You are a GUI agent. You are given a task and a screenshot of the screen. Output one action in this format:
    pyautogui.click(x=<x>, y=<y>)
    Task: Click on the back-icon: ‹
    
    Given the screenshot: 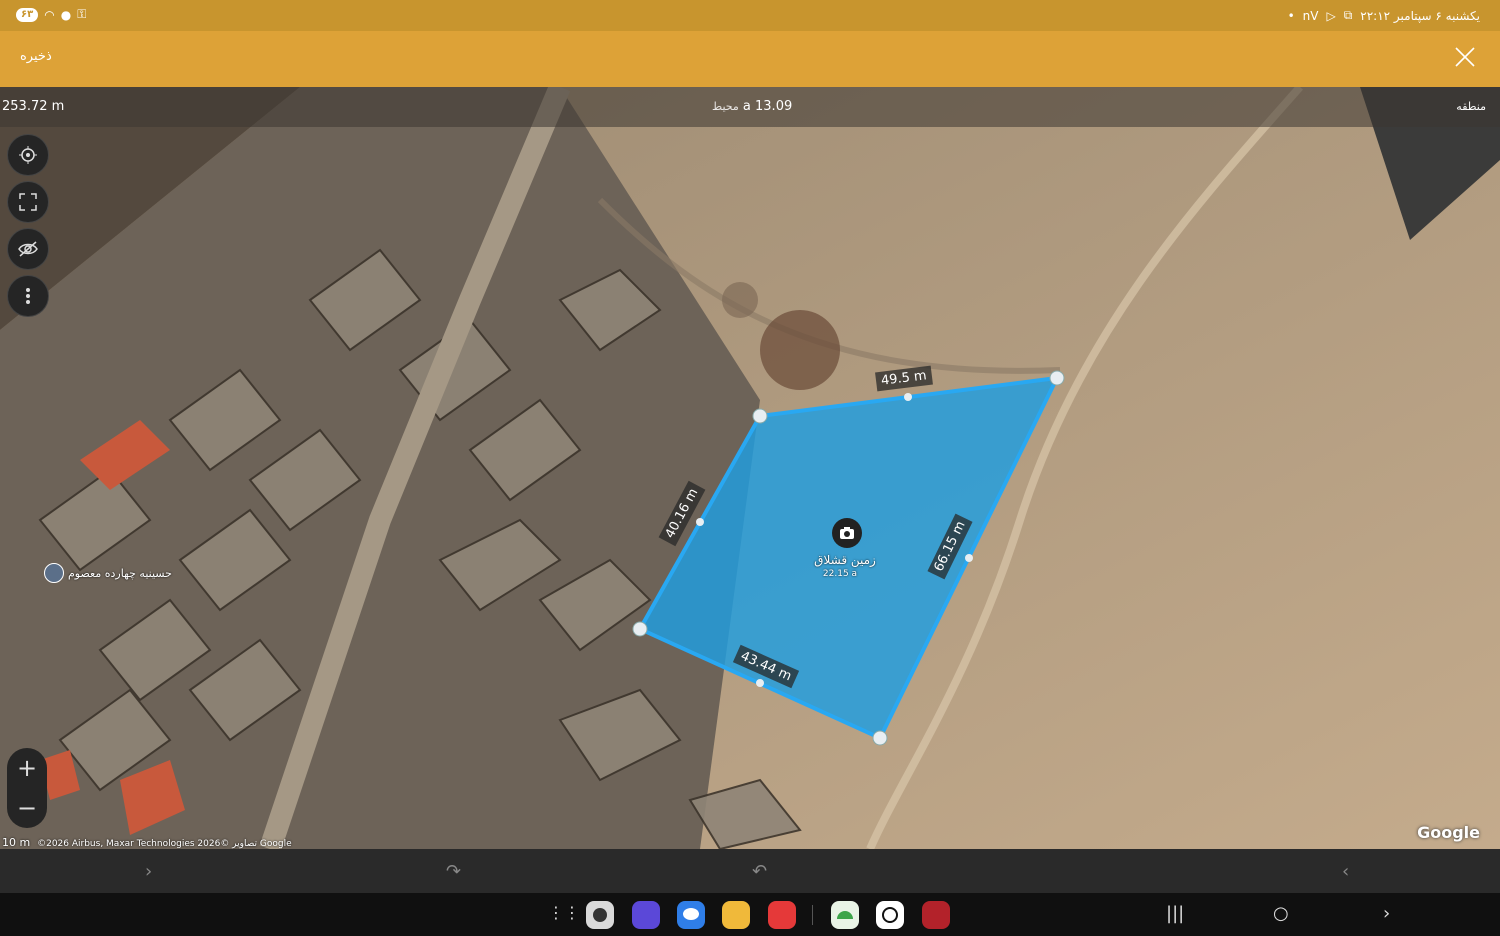 What is the action you would take?
    pyautogui.click(x=1345, y=871)
    